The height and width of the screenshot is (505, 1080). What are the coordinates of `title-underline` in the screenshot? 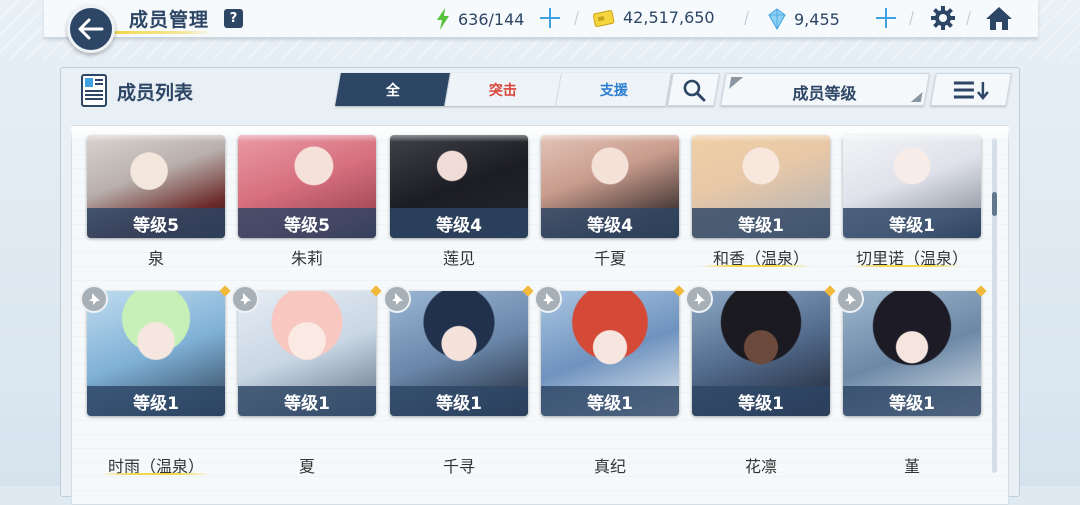 It's located at (164, 32).